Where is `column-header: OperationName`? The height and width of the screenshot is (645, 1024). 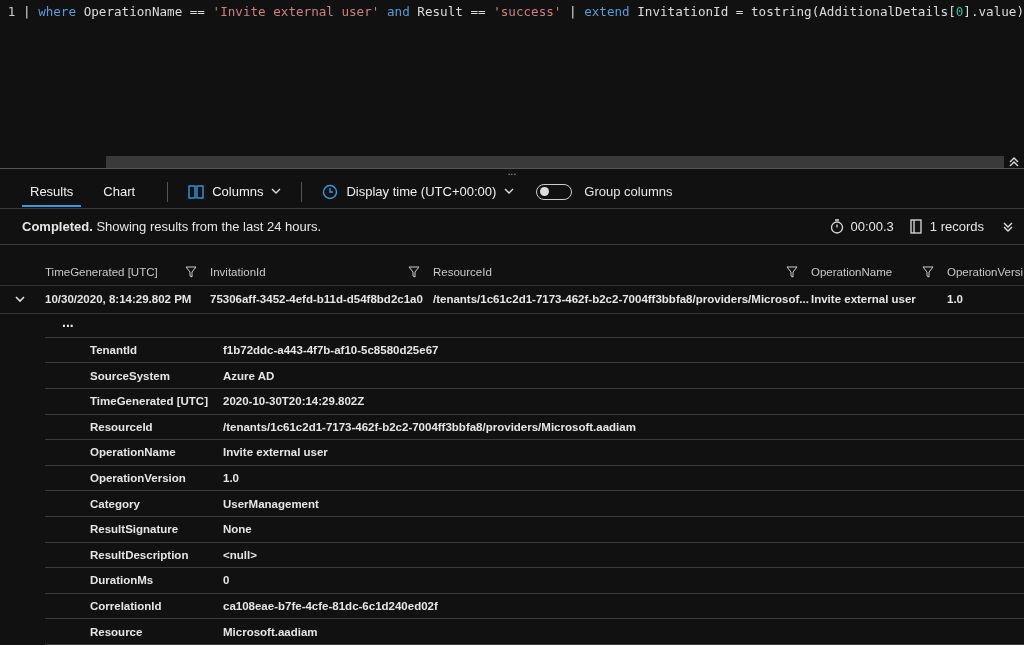 column-header: OperationName is located at coordinates (852, 271).